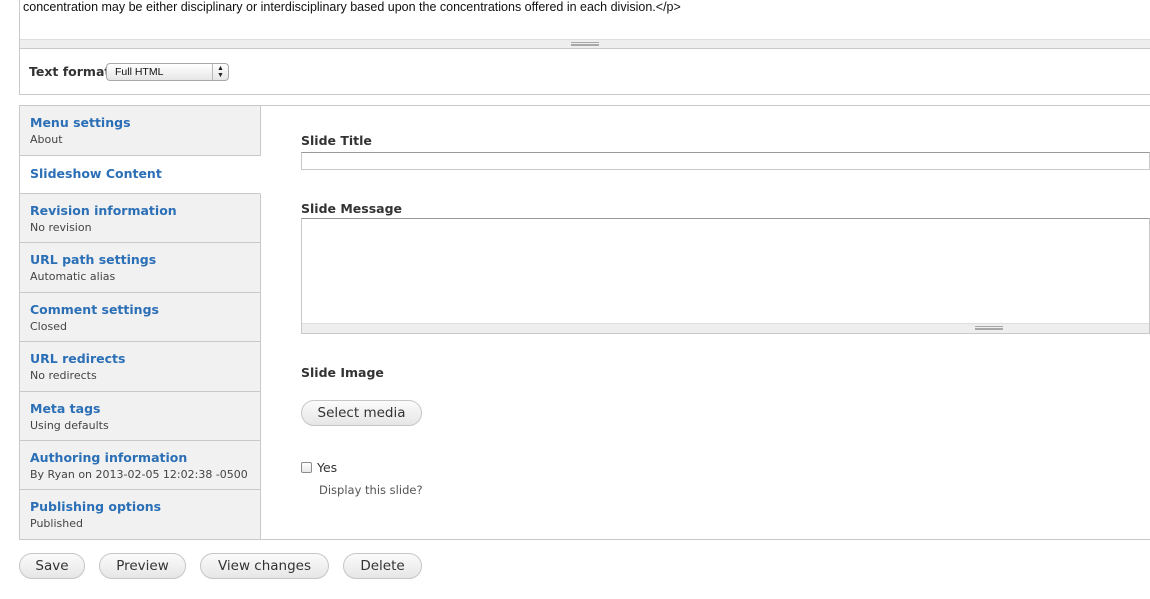  I want to click on slide-title-input, so click(725, 161).